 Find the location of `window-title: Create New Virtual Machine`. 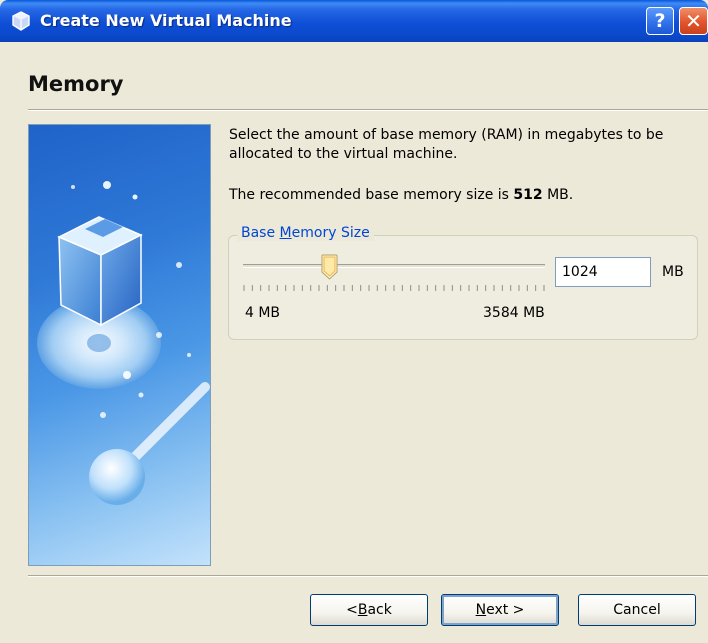

window-title: Create New Virtual Machine is located at coordinates (166, 20).